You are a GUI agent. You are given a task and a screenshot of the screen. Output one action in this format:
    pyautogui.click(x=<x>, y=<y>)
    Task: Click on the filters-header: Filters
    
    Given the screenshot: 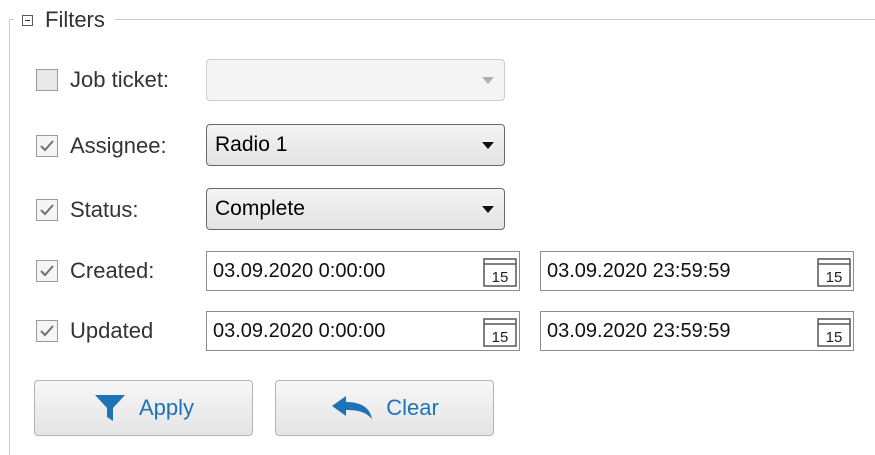 What is the action you would take?
    pyautogui.click(x=64, y=20)
    